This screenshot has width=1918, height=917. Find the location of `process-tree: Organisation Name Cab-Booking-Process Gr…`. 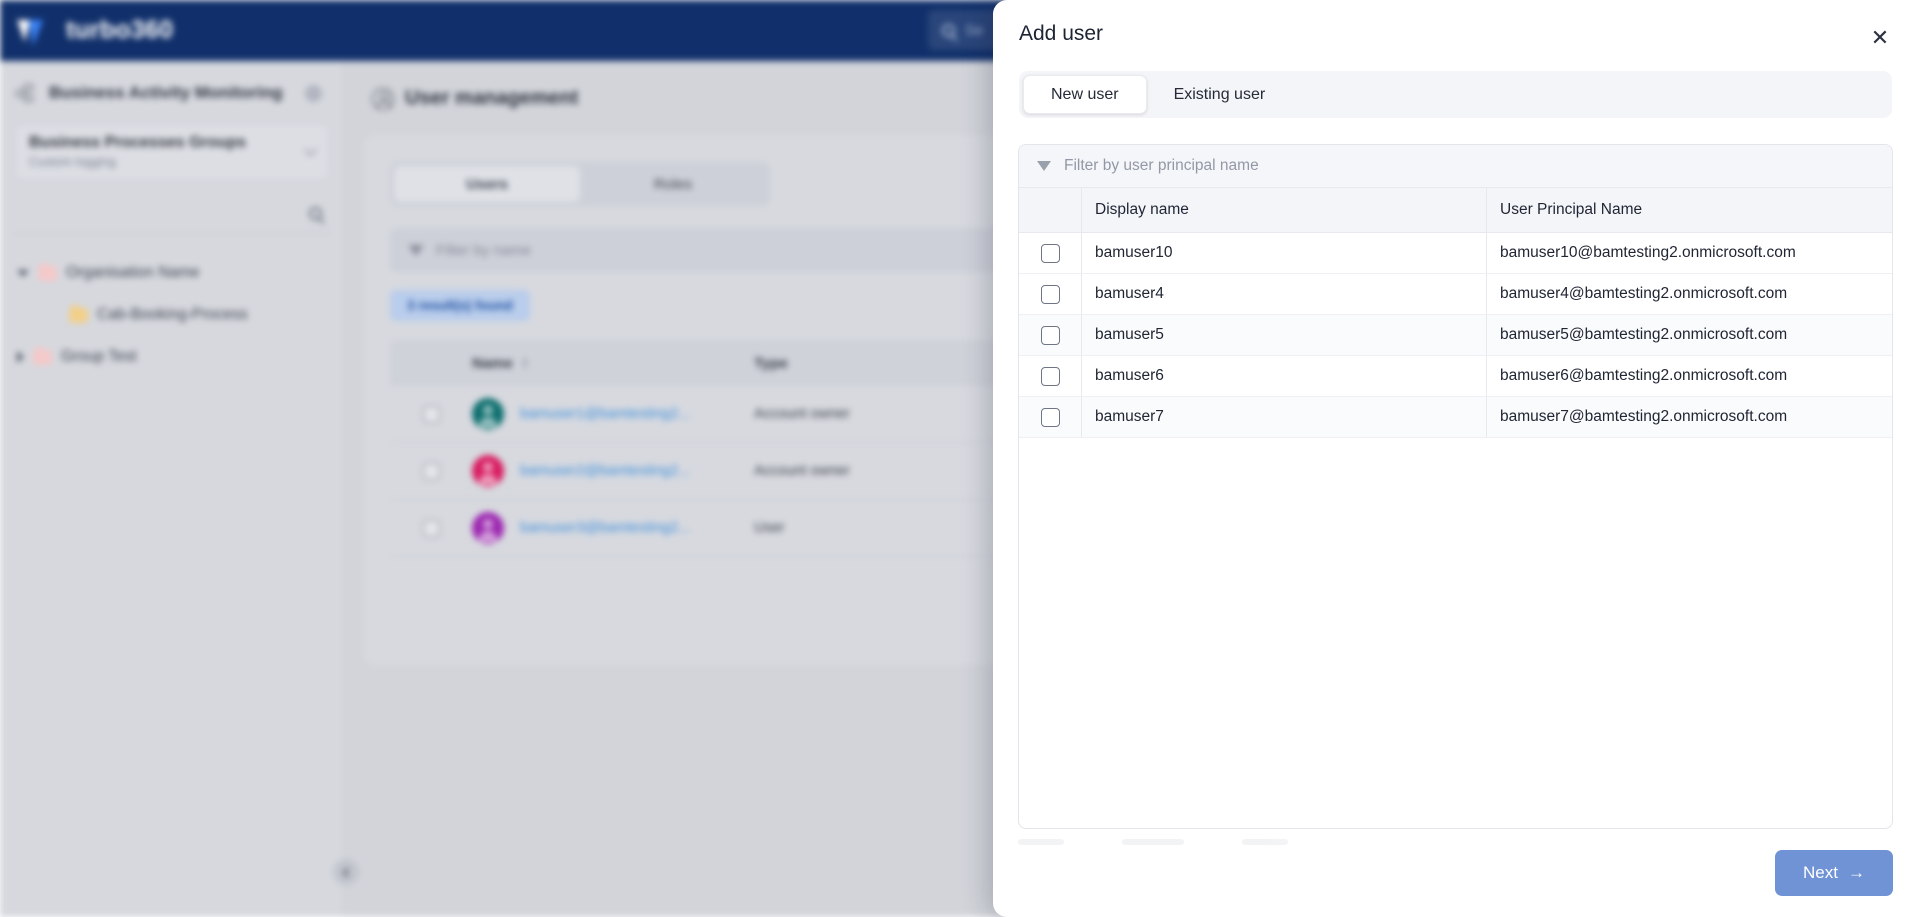

process-tree: Organisation Name Cab-Booking-Process Gr… is located at coordinates (172, 306).